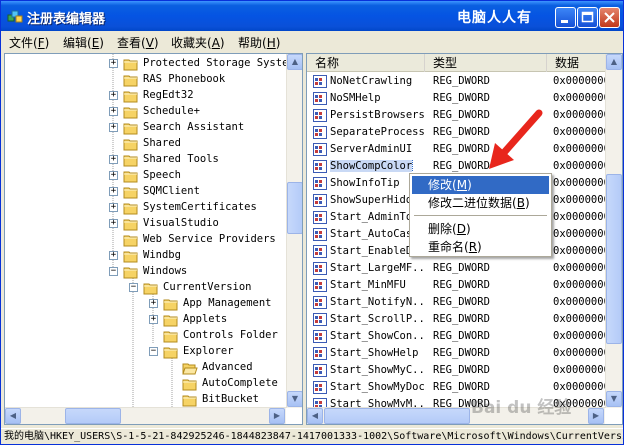  Describe the element at coordinates (371, 251) in the screenshot. I see `value-name-text: Start_EnableD` at that location.